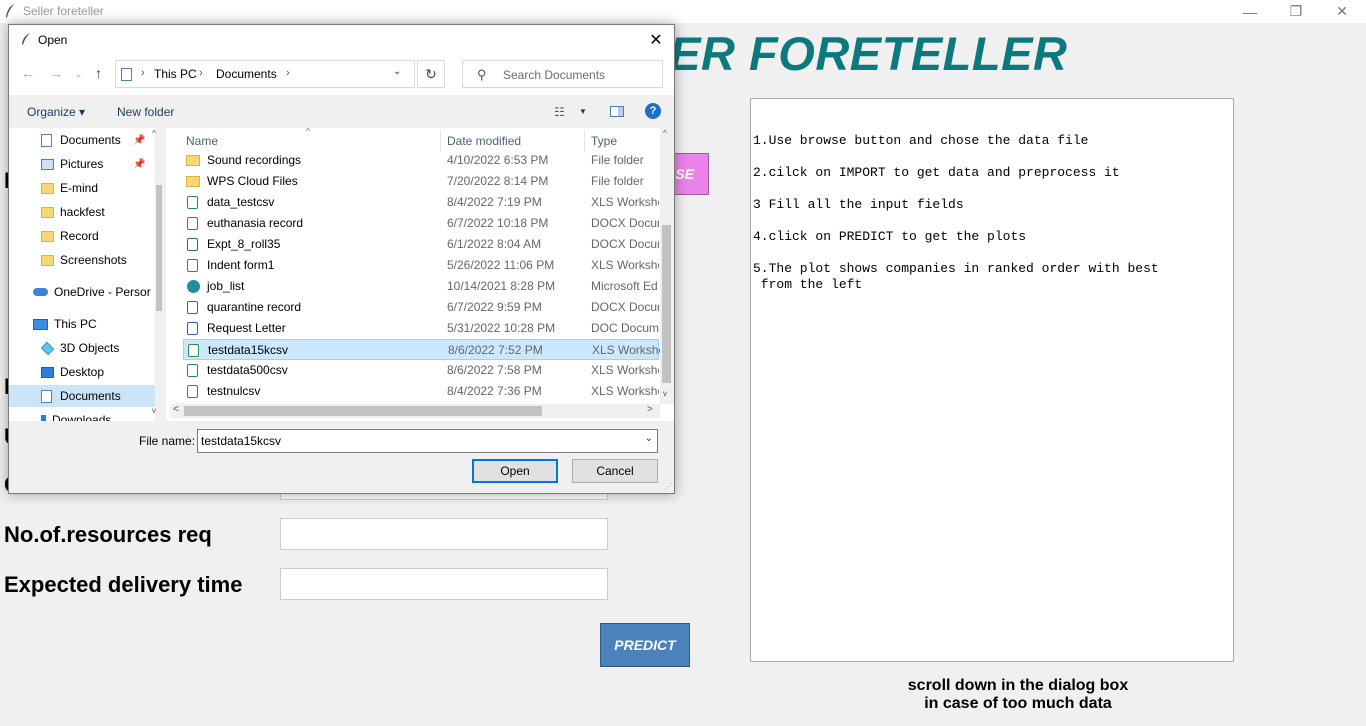  What do you see at coordinates (47, 164) in the screenshot?
I see `pictures-icon` at bounding box center [47, 164].